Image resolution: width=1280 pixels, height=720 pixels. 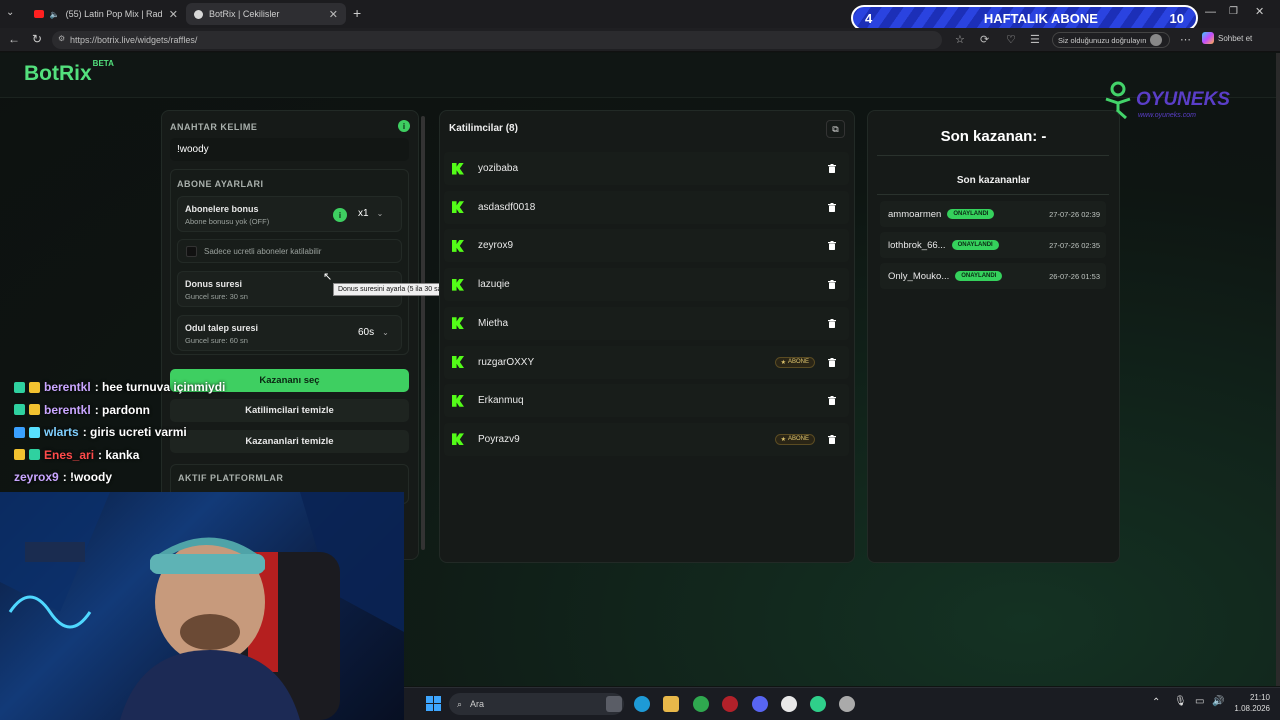 I want to click on chat-label: Sohbet et, so click(x=1235, y=38).